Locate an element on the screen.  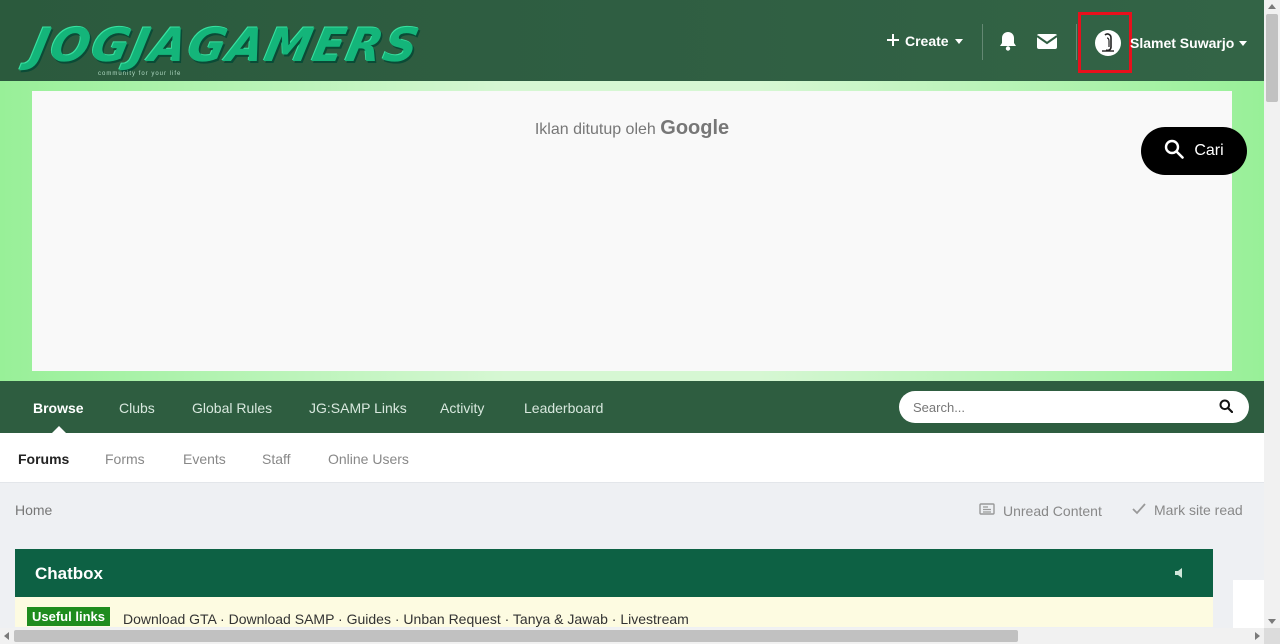
nav-item-jg-samp-links: JG:SAMP Links is located at coordinates (358, 408).